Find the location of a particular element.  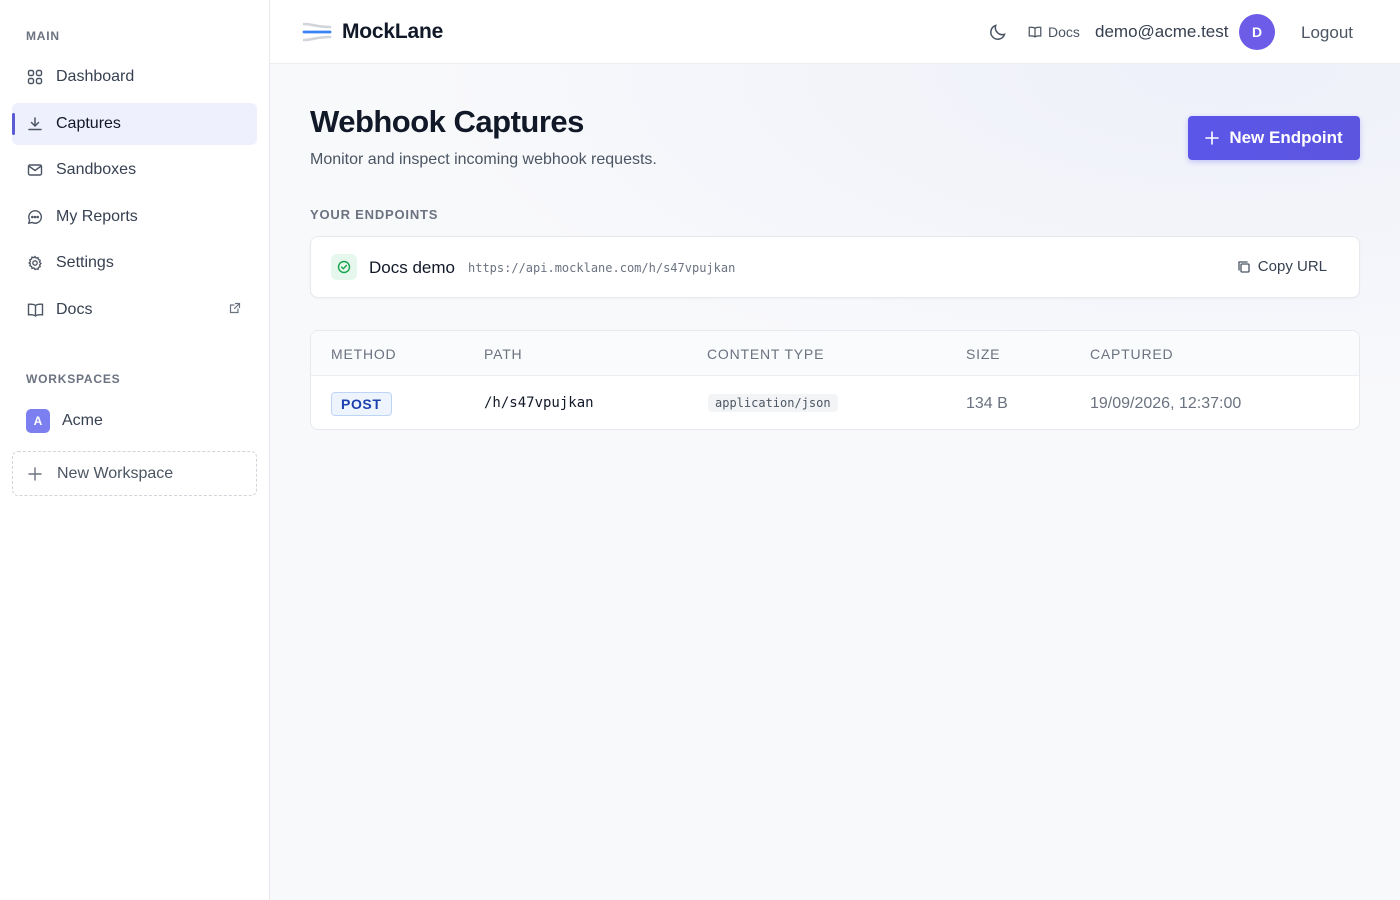

sidebar-item-label: Captures is located at coordinates (88, 123).